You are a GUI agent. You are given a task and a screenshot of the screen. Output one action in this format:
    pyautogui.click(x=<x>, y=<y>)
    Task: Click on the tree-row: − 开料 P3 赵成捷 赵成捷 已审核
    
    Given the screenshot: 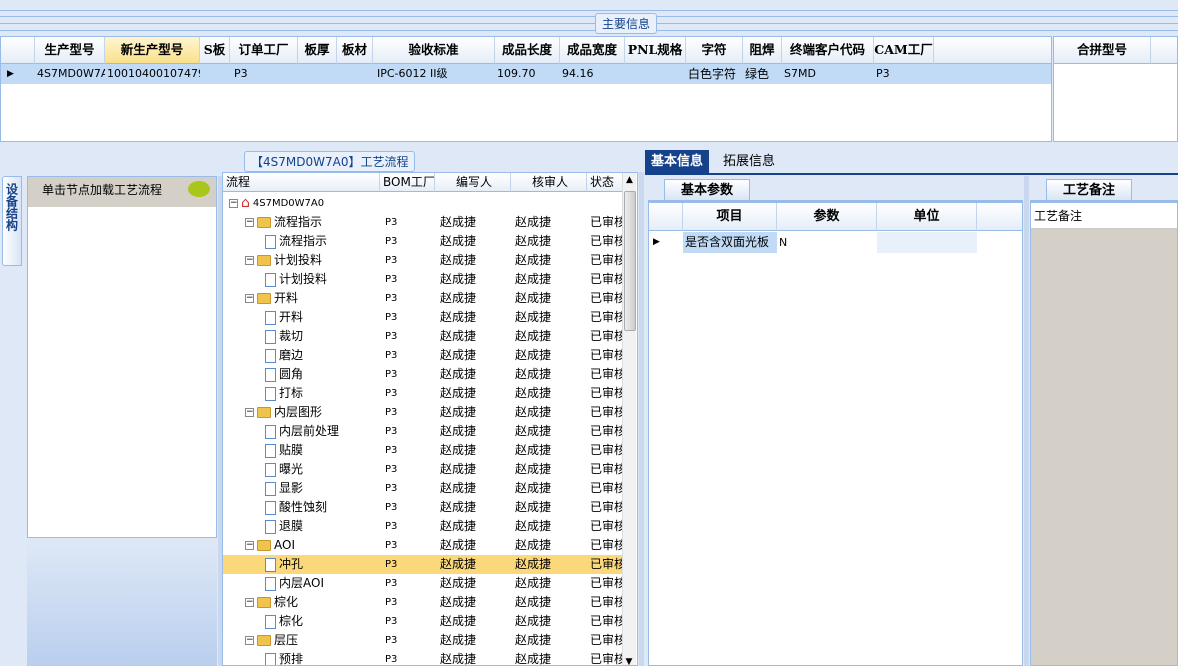 What is the action you would take?
    pyautogui.click(x=423, y=298)
    